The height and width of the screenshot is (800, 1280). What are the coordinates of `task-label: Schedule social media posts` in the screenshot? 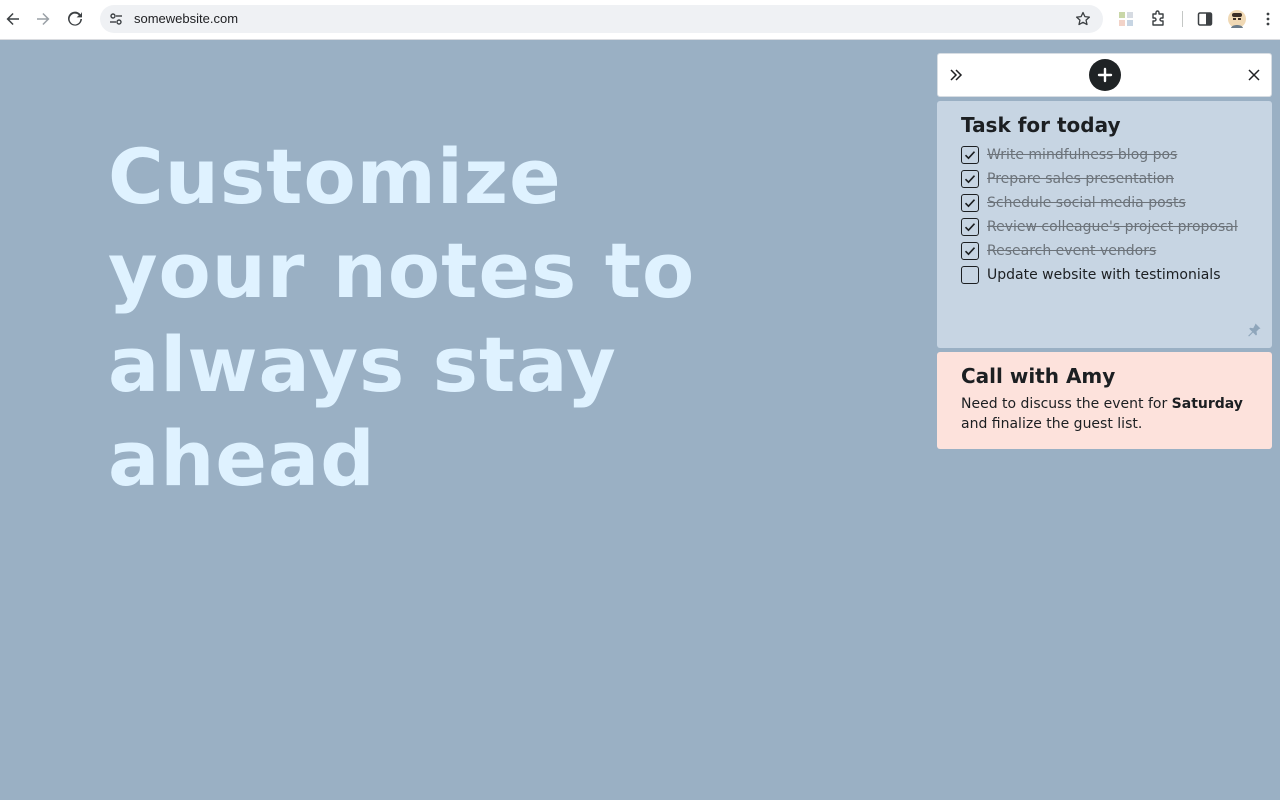 It's located at (1086, 203).